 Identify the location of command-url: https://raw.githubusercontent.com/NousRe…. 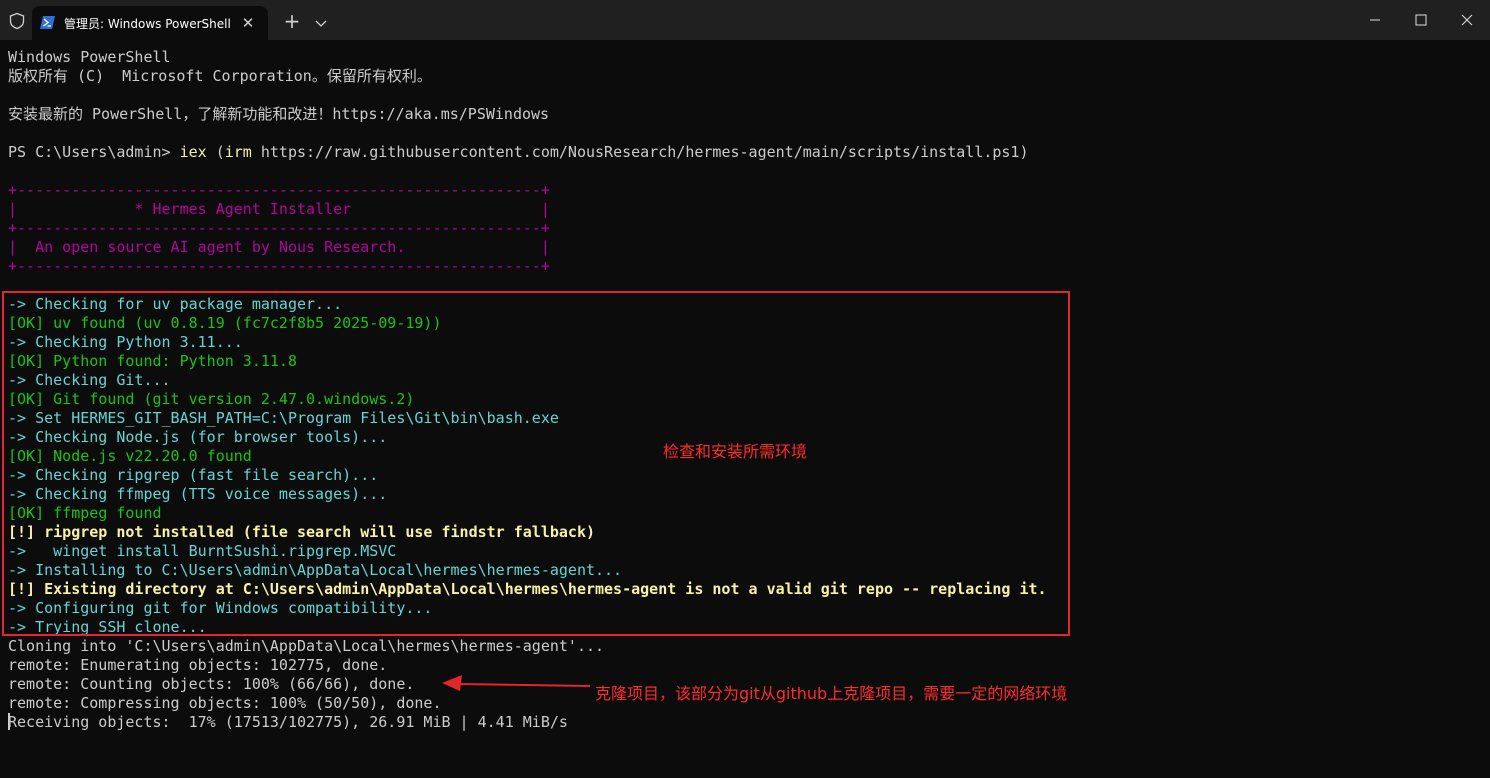
(640, 152).